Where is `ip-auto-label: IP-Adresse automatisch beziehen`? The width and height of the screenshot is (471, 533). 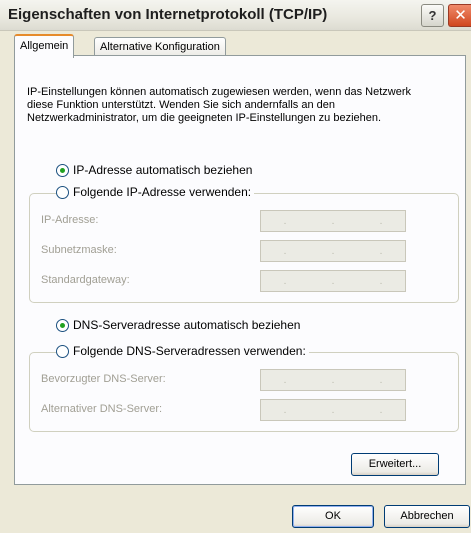 ip-auto-label: IP-Adresse automatisch beziehen is located at coordinates (163, 170).